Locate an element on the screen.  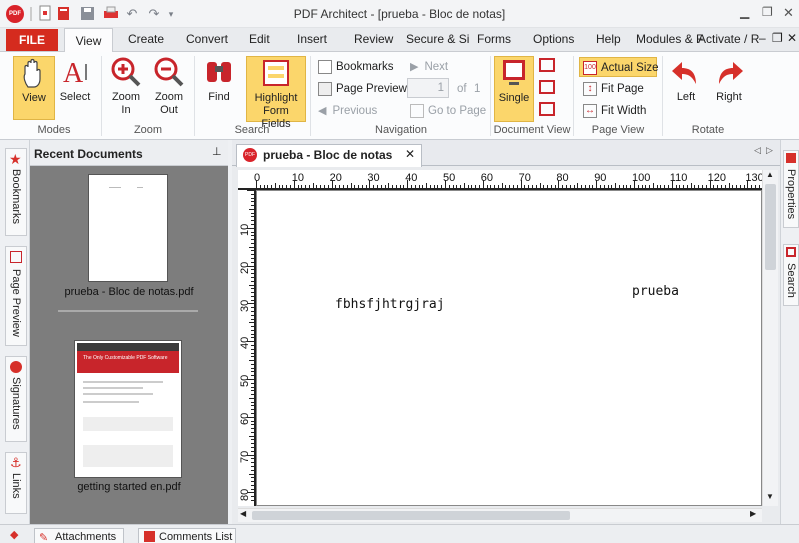
tab-edit: Edit is located at coordinates (259, 39).